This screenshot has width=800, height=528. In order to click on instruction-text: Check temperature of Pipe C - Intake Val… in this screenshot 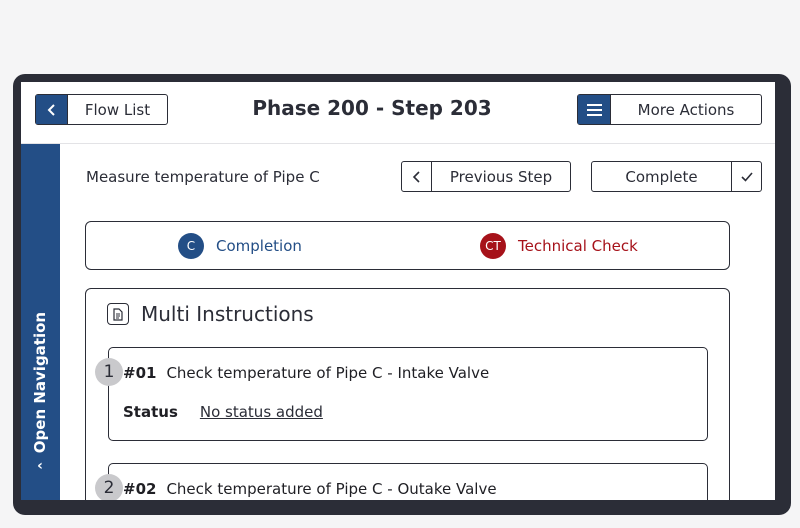, I will do `click(328, 373)`.